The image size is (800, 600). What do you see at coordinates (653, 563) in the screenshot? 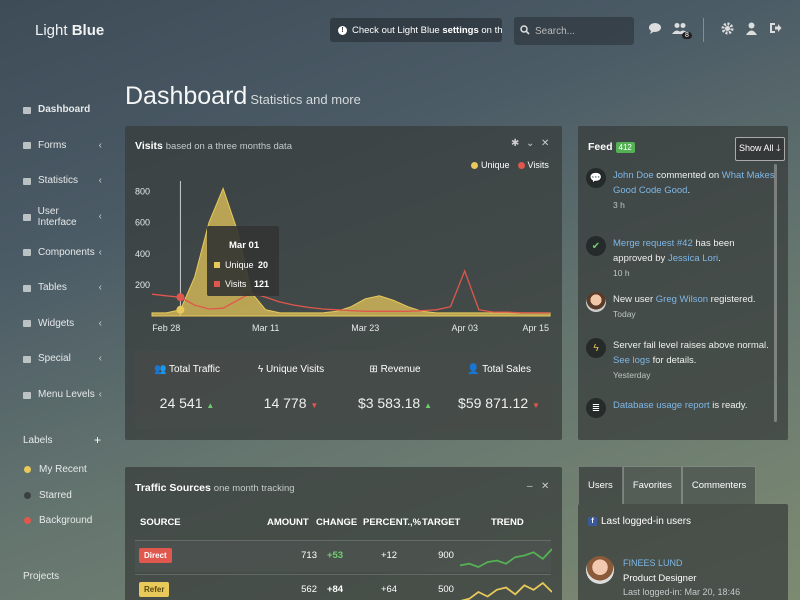
I see `user-name: FINEES LUND` at bounding box center [653, 563].